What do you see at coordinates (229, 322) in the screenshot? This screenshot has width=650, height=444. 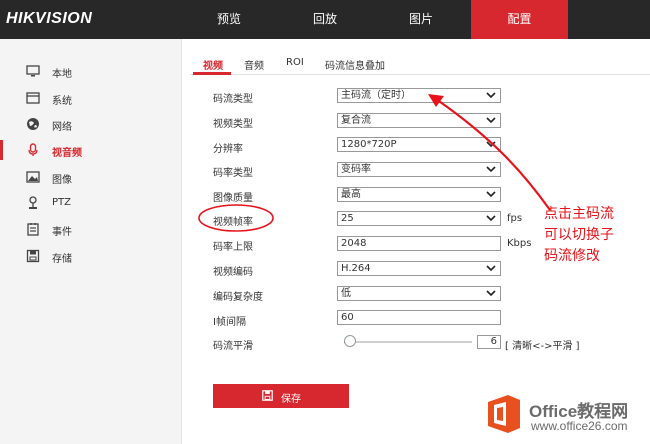 I see `i-frame-interval-label: I帧间隔` at bounding box center [229, 322].